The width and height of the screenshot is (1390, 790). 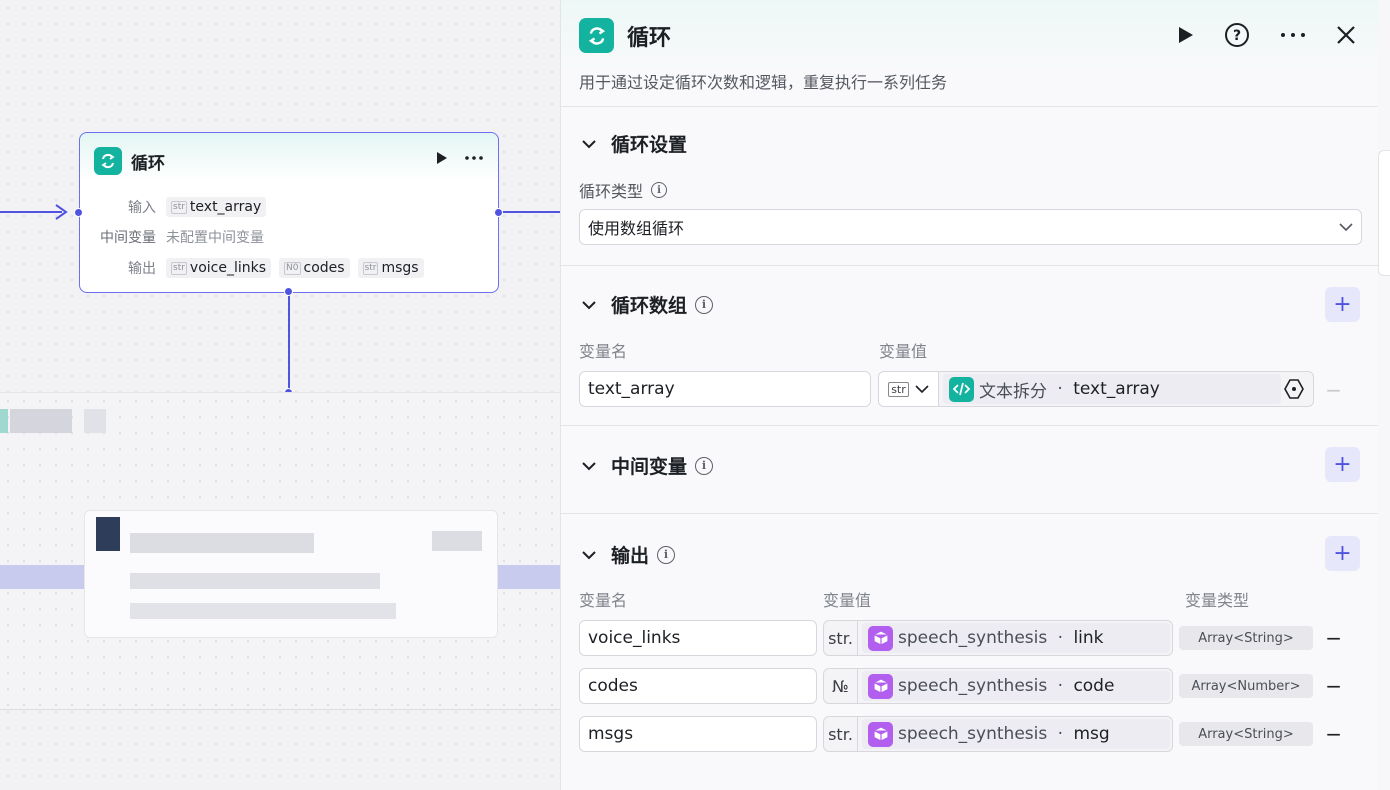 What do you see at coordinates (1384, 395) in the screenshot?
I see `background-node-peek` at bounding box center [1384, 395].